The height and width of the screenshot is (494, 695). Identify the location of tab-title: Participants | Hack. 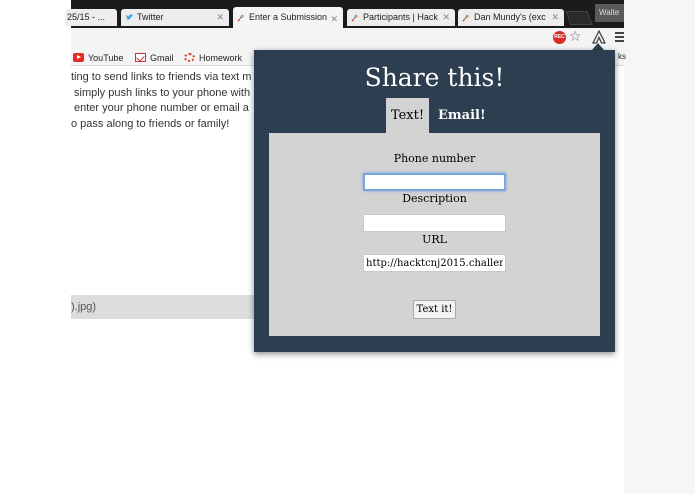
(400, 17).